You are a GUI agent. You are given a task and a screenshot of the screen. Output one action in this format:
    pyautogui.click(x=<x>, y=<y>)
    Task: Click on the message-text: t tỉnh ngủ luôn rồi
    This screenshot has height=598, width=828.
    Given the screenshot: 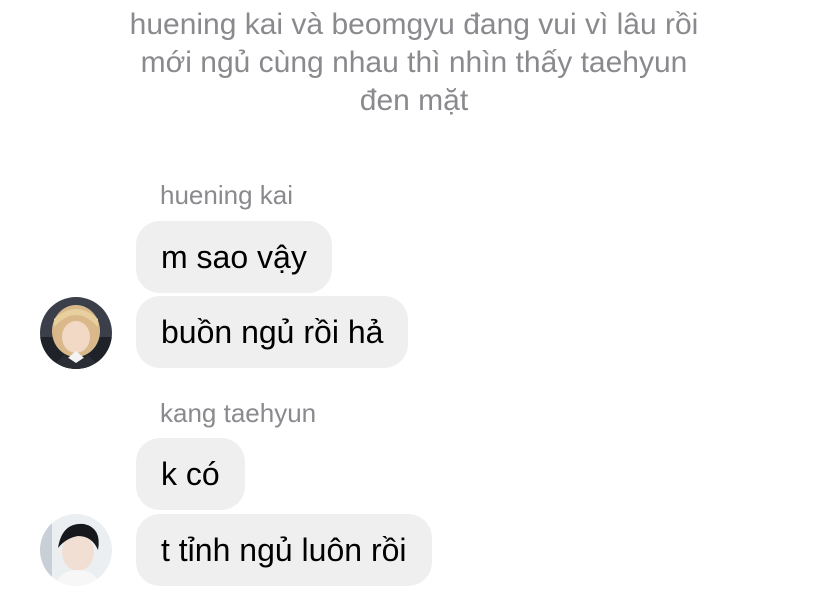 What is the action you would take?
    pyautogui.click(x=284, y=549)
    